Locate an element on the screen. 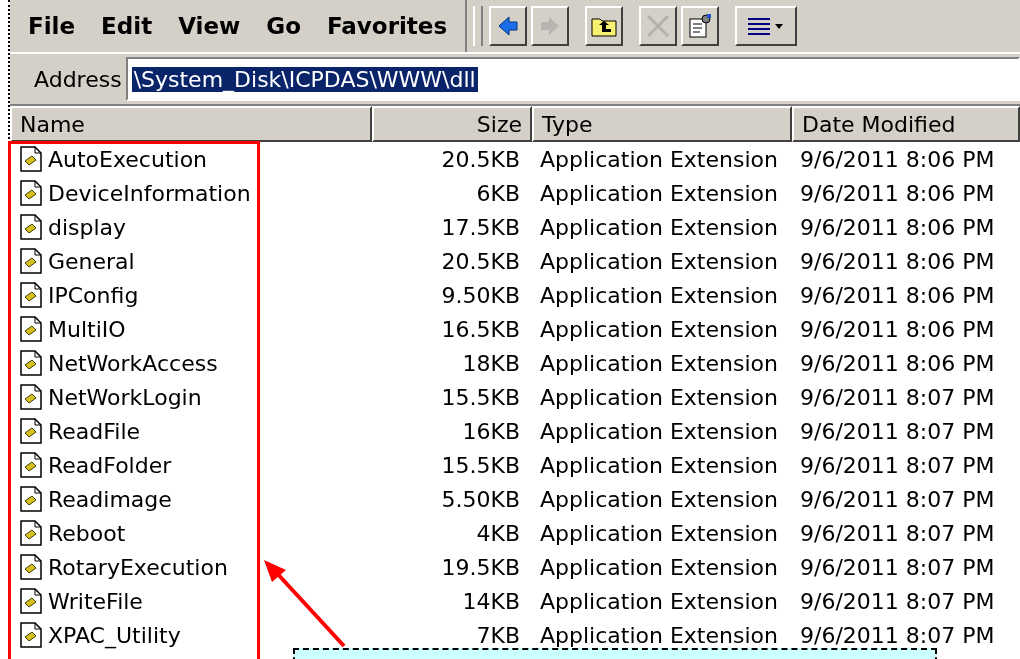 The width and height of the screenshot is (1020, 659). file-name: NetWorkLogin is located at coordinates (125, 397).